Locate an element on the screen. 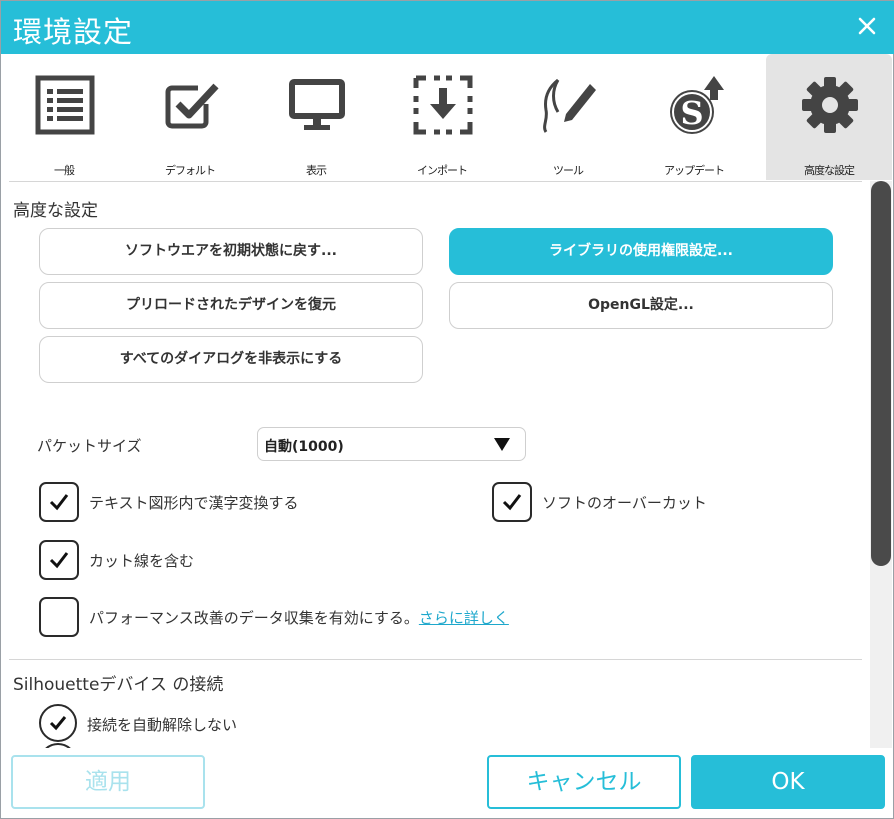  window-title: 環境設定 is located at coordinates (73, 32).